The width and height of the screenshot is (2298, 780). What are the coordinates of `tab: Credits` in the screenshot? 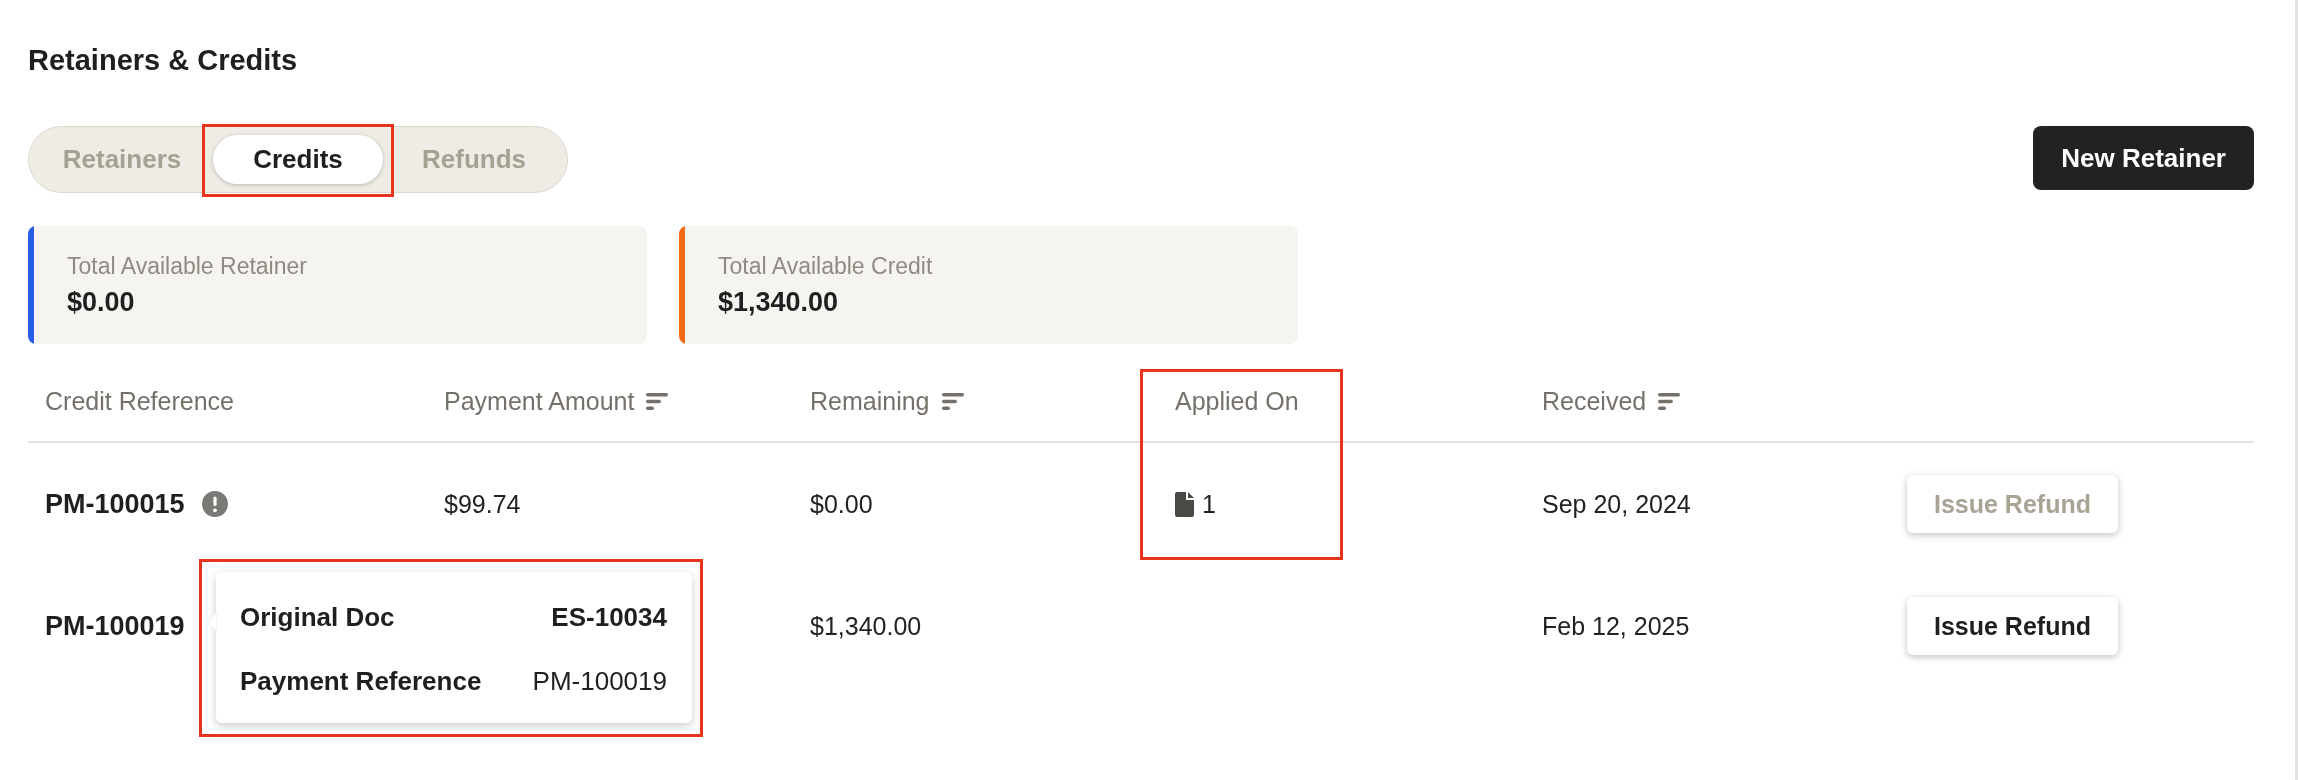 It's located at (298, 159).